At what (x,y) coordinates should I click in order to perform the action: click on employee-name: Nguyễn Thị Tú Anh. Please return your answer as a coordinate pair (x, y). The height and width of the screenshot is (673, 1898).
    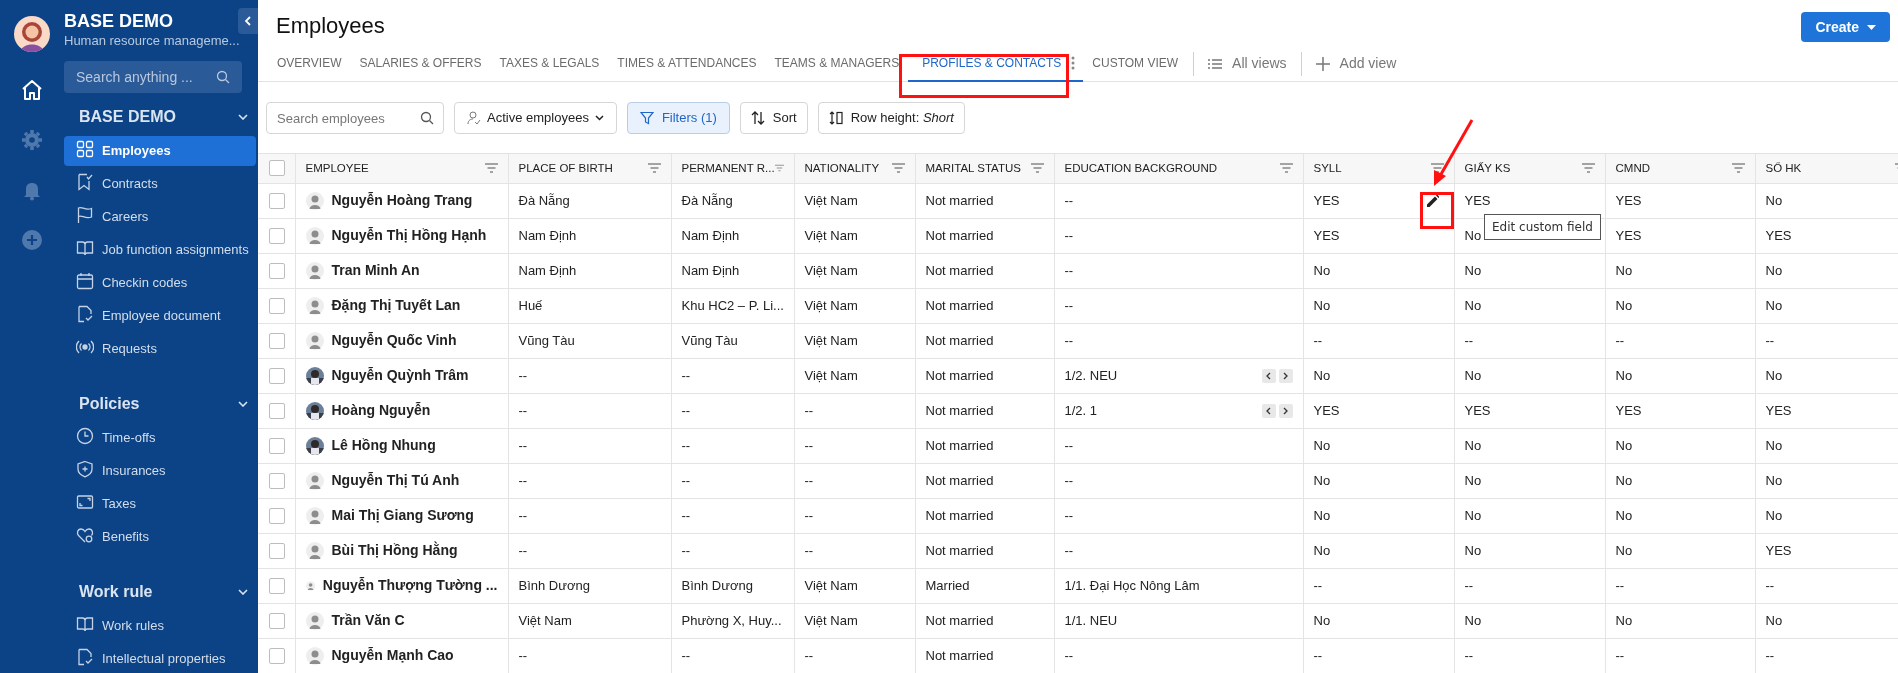
    Looking at the image, I should click on (395, 480).